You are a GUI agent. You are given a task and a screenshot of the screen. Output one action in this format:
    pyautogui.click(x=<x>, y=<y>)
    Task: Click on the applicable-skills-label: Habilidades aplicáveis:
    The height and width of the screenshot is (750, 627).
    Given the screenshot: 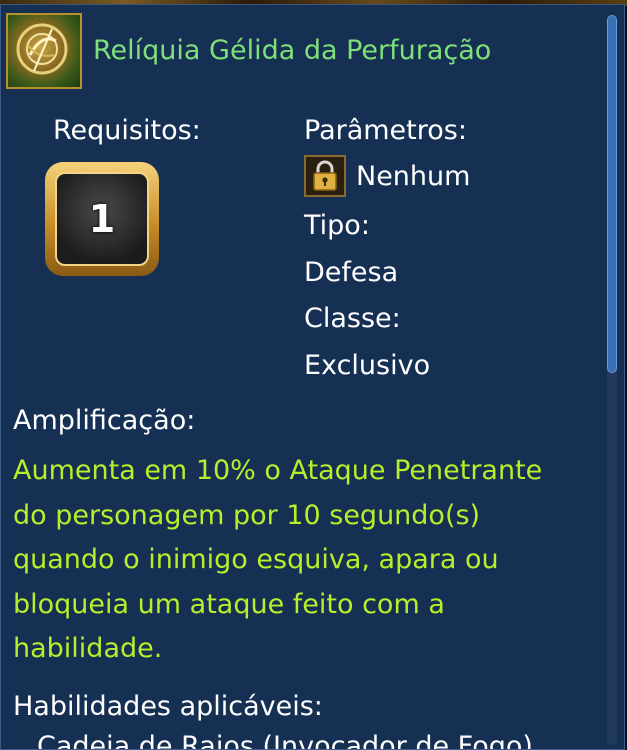 What is the action you would take?
    pyautogui.click(x=168, y=706)
    